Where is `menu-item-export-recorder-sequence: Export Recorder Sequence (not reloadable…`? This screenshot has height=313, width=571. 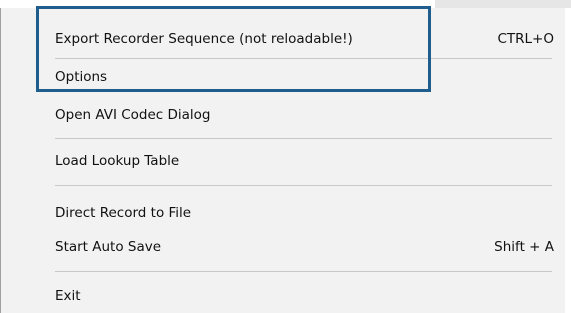
menu-item-export-recorder-sequence: Export Recorder Sequence (not reloadable… is located at coordinates (307, 39).